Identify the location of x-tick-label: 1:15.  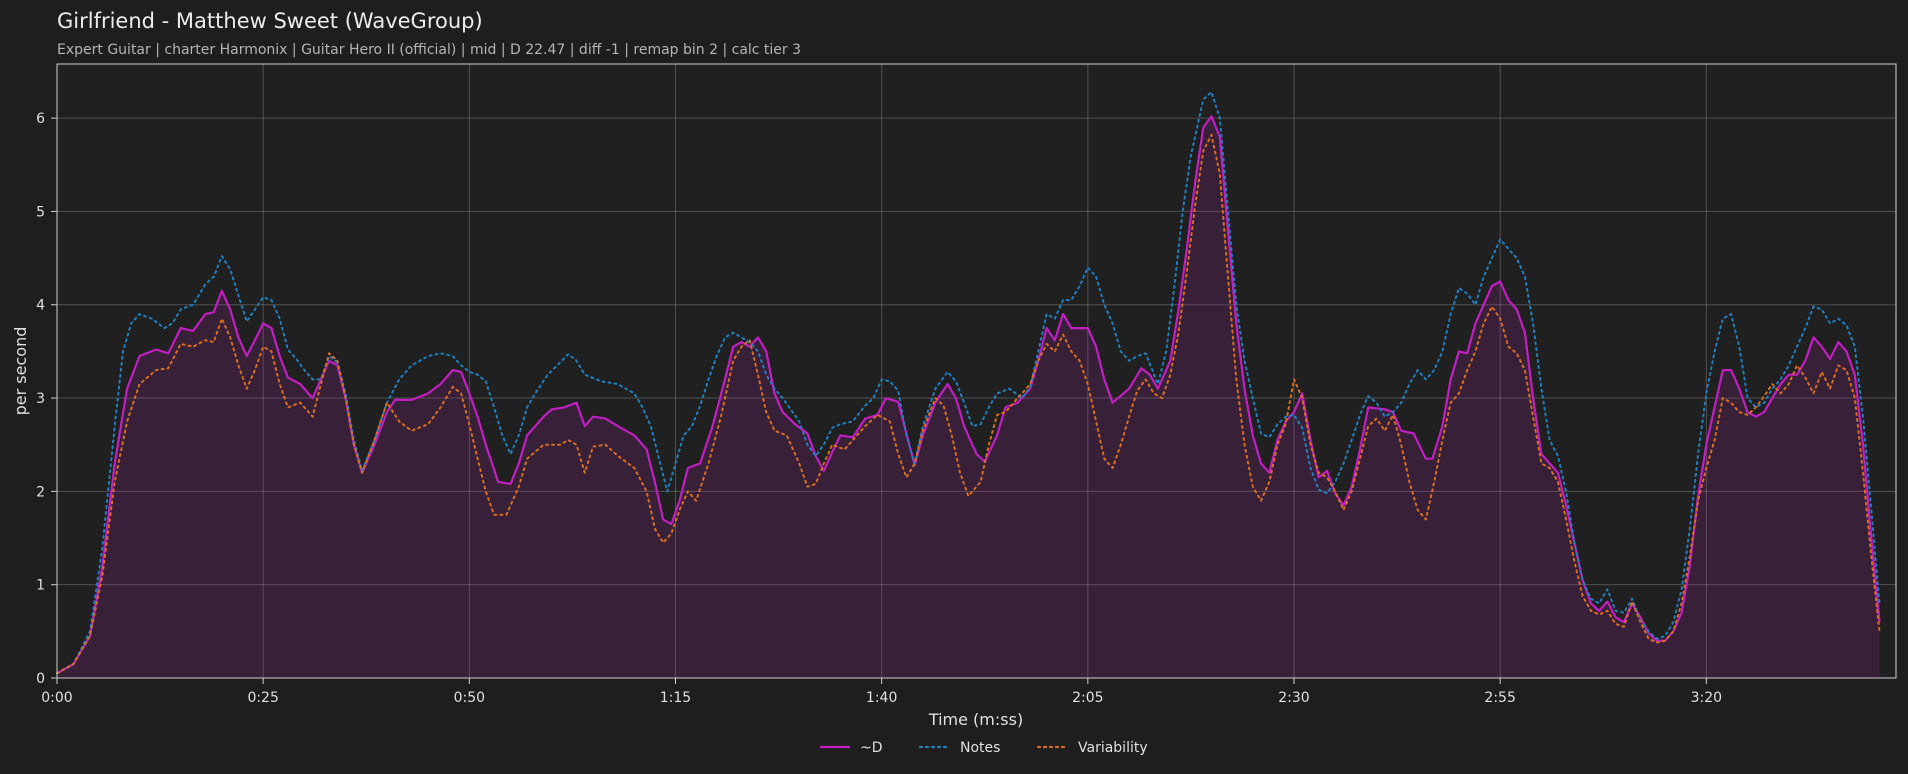
(675, 698).